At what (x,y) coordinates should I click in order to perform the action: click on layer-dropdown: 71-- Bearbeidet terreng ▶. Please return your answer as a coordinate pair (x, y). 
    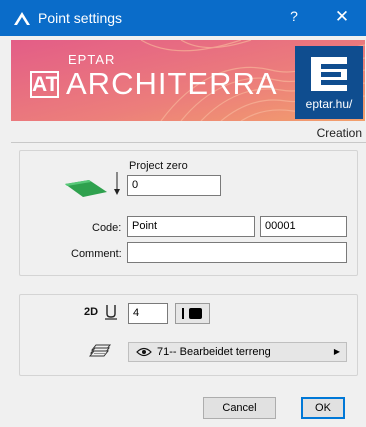
    Looking at the image, I should click on (237, 352).